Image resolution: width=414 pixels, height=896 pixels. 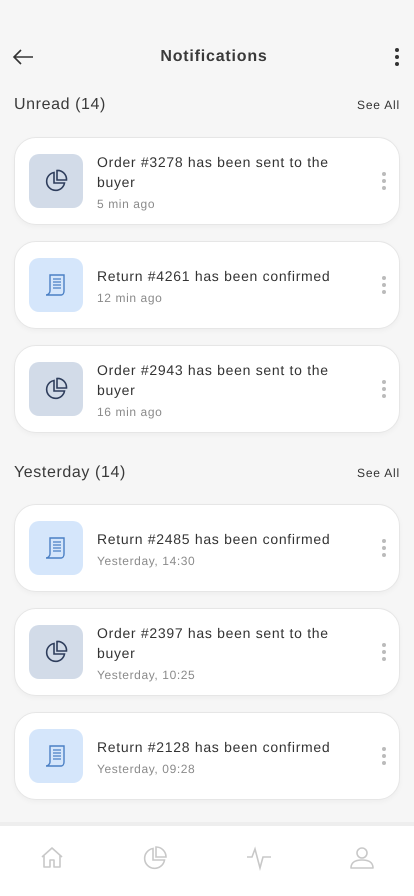 I want to click on notification-text: Return #2128 has been confirmed, so click(x=214, y=747).